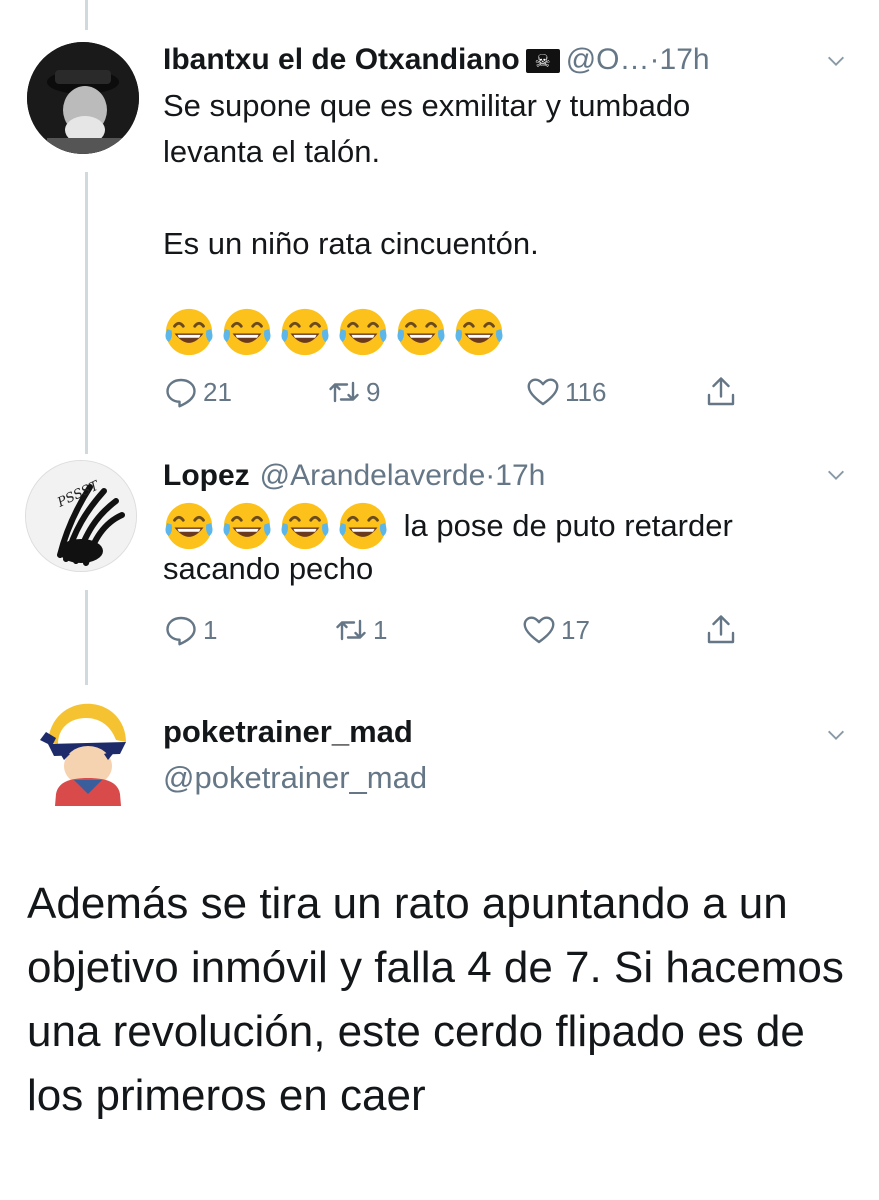 This screenshot has width=879, height=1200. I want to click on tweet-header: Lopez @Arandelaverde·17h, so click(354, 476).